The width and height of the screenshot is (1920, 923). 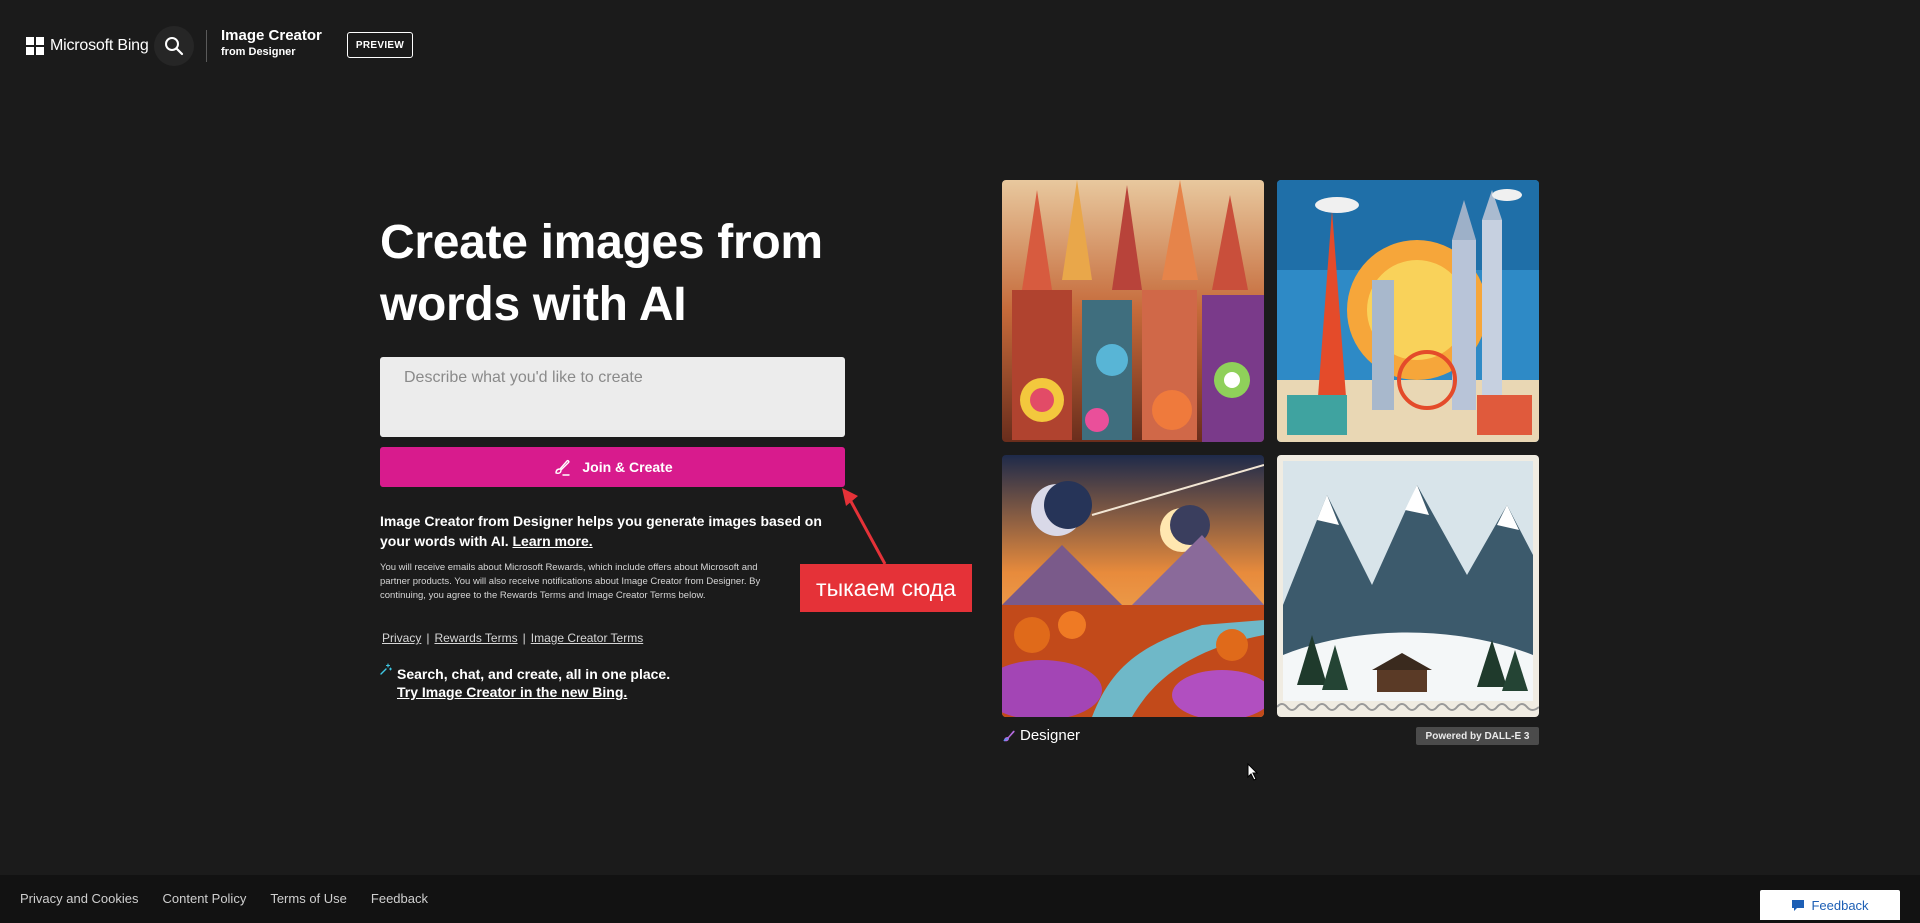 I want to click on microsoft-bing-logo: Microsoft Bing, so click(x=87, y=46).